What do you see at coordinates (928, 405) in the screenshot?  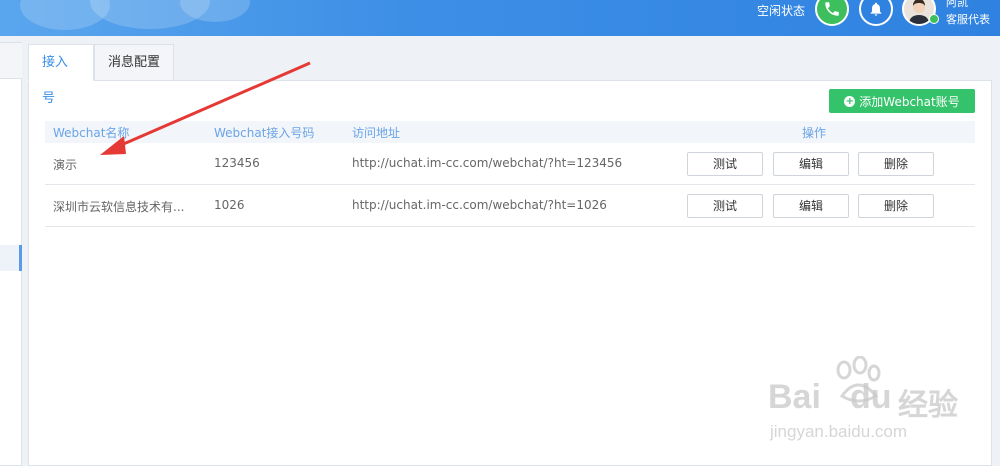 I see `watermark-cn: 经验` at bounding box center [928, 405].